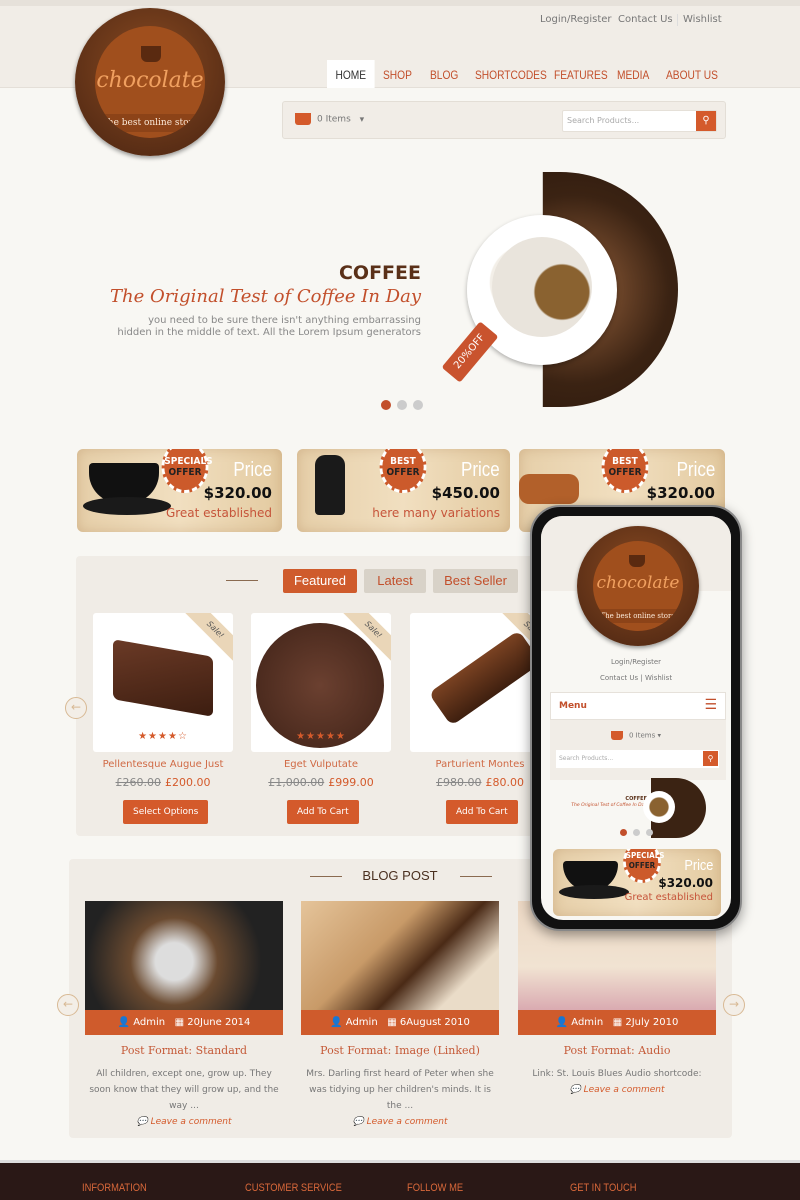 Image resolution: width=800 pixels, height=1200 pixels. Describe the element at coordinates (321, 736) in the screenshot. I see `rating-stars: ★★★★★` at that location.